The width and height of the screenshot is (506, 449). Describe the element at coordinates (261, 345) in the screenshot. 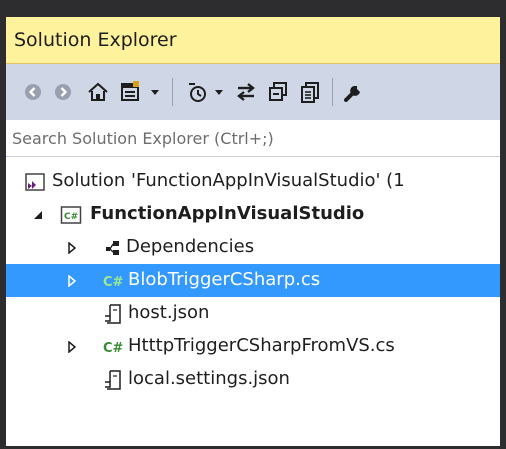

I see `tree-item-label: HtttpTriggerCSharpFromVS.cs` at that location.